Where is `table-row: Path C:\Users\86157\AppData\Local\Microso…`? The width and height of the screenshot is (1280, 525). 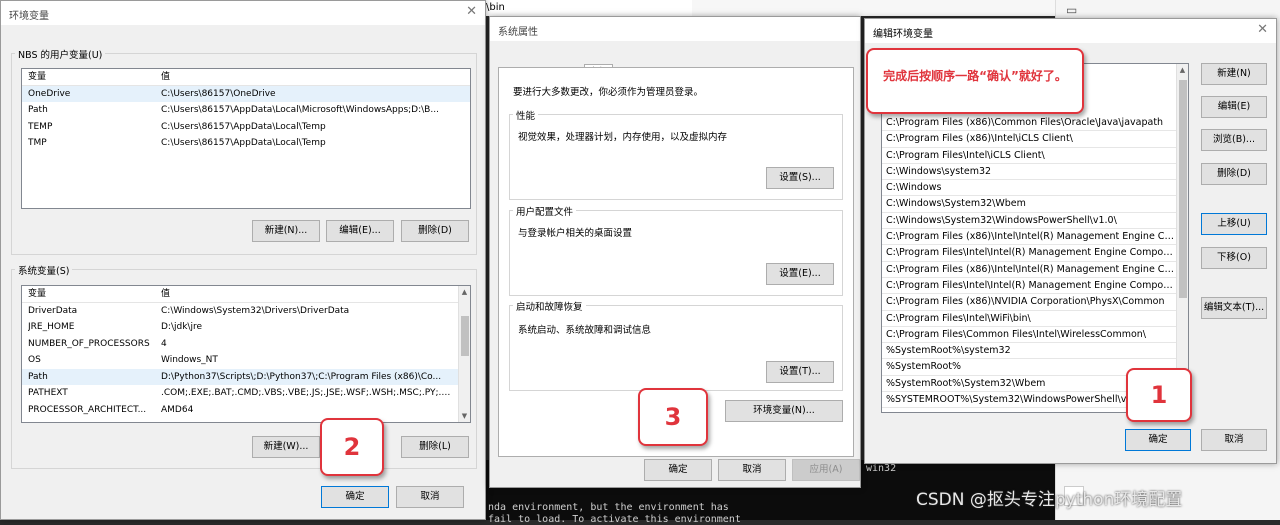
table-row: Path C:\Users\86157\AppData\Local\Microso… is located at coordinates (246, 110).